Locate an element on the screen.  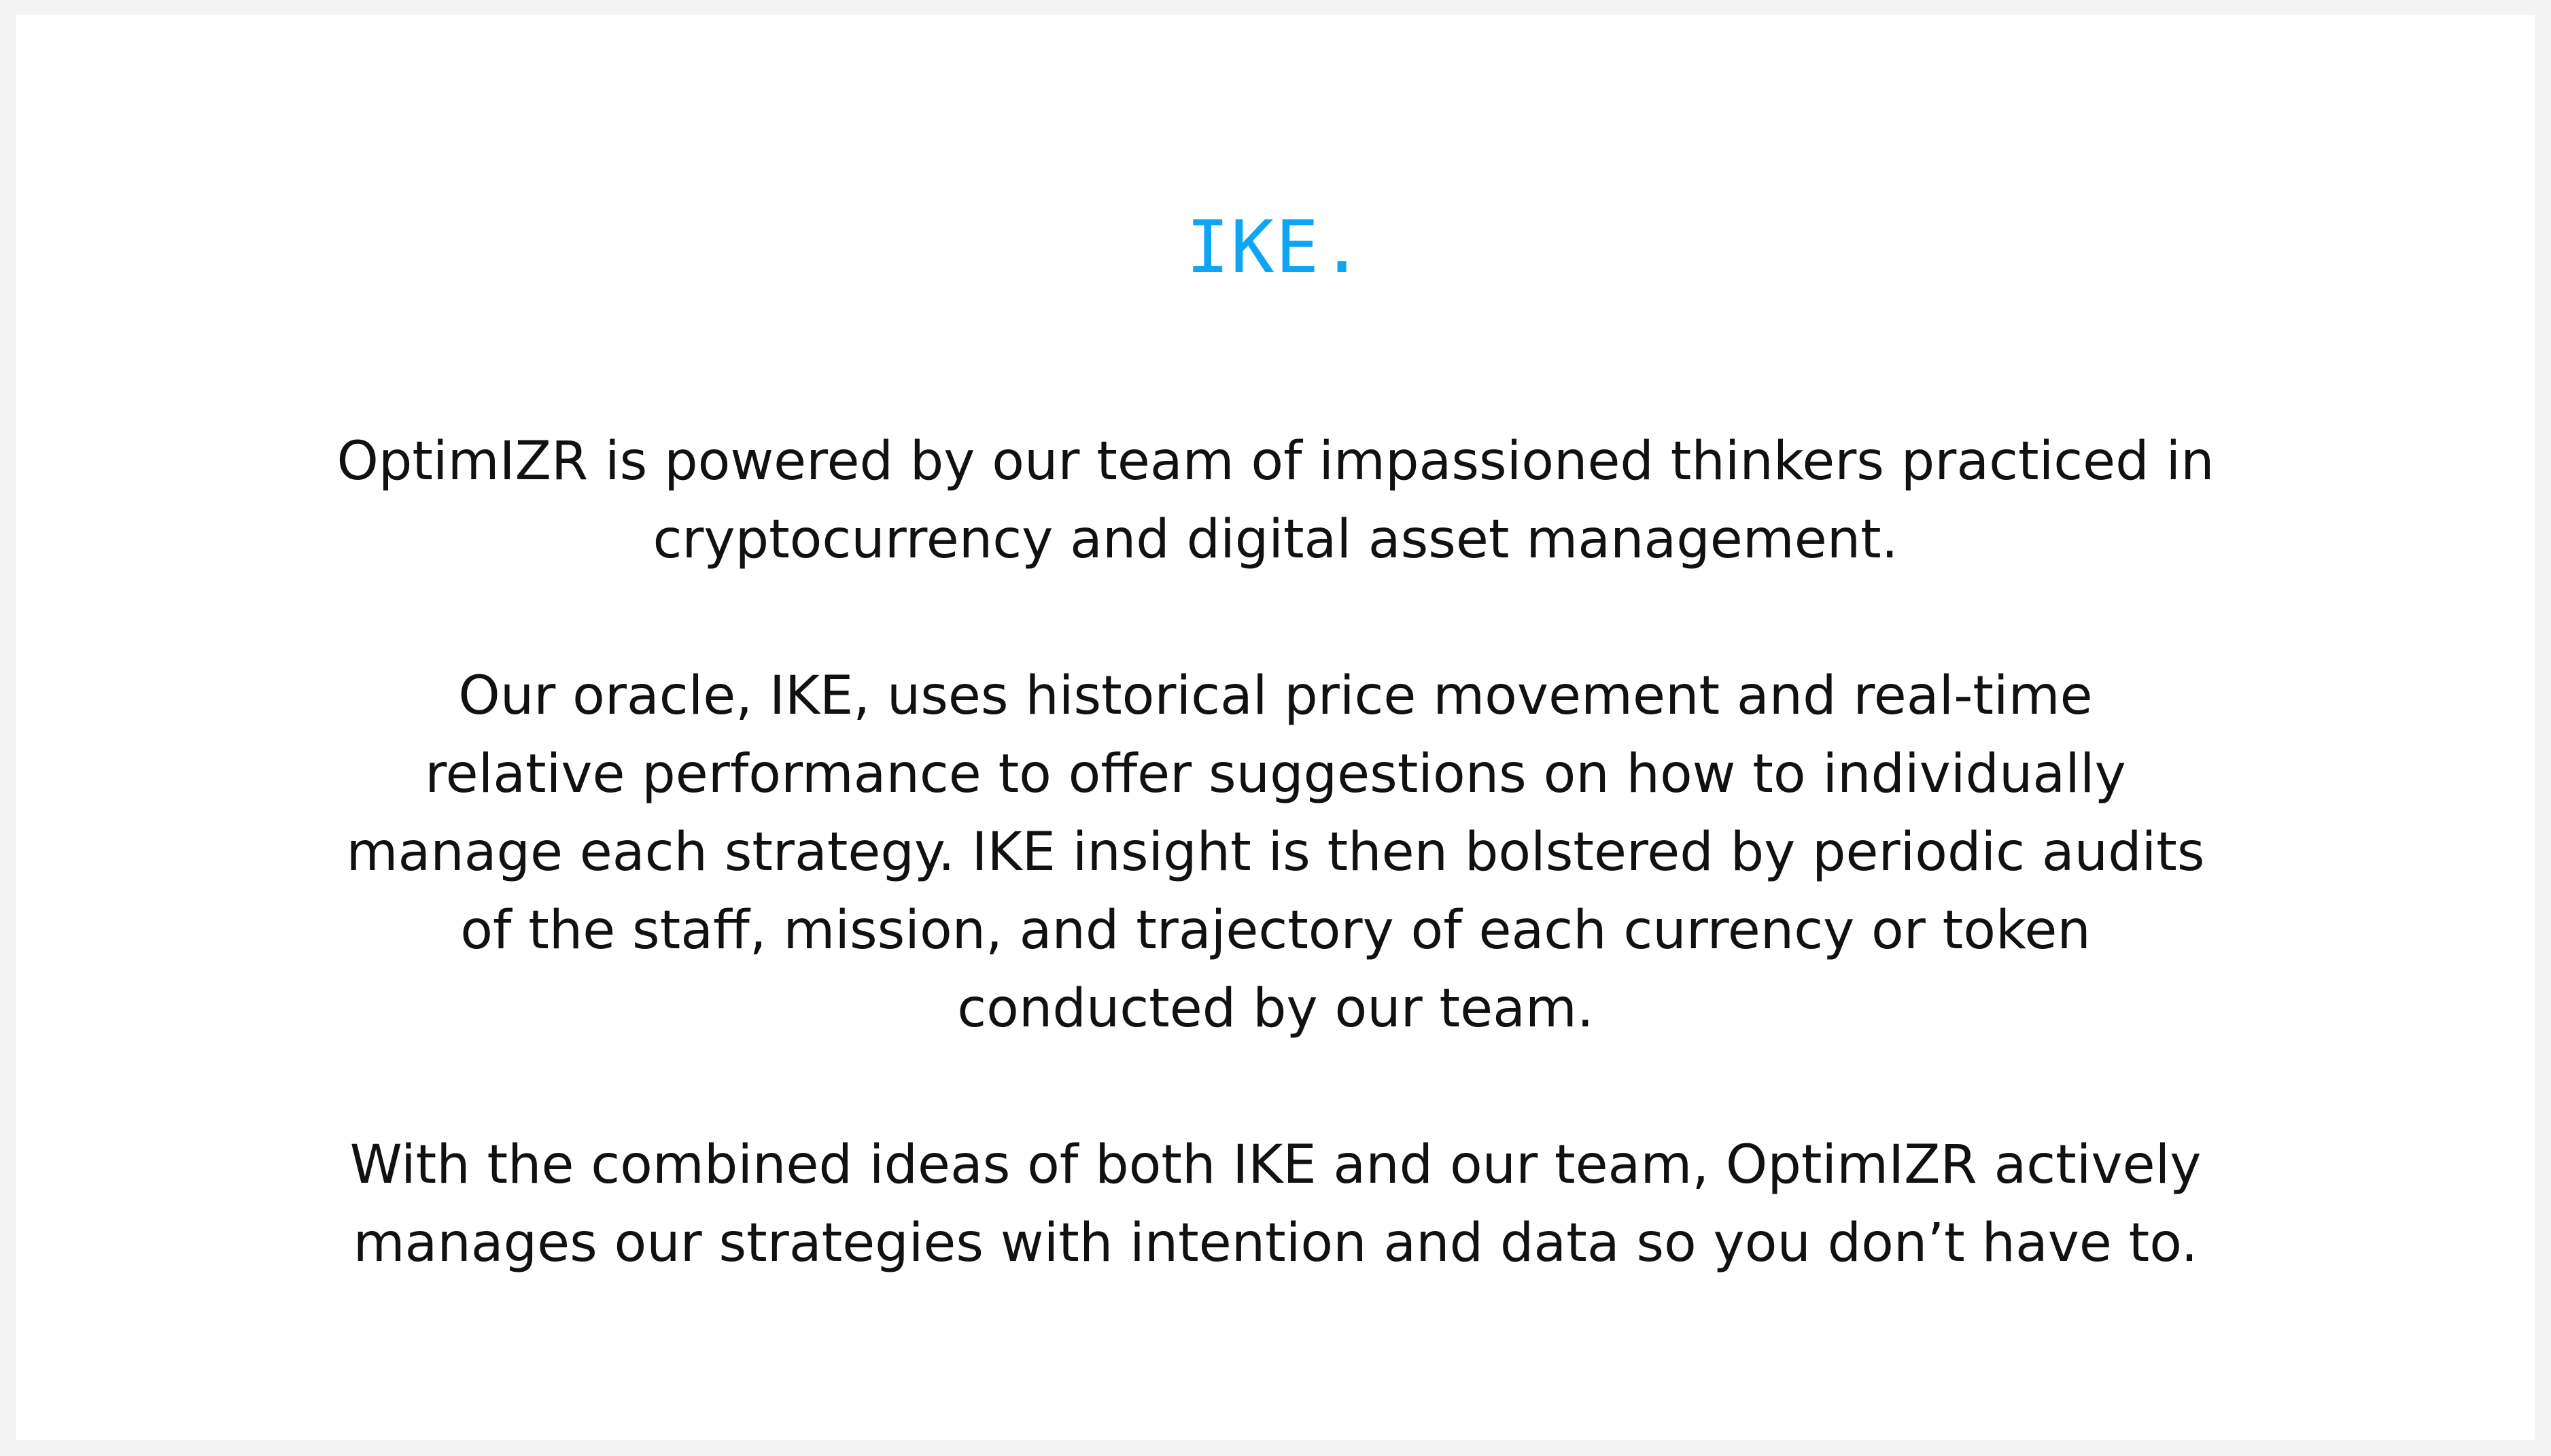
ike-logo-text: IKE. is located at coordinates (1275, 247).